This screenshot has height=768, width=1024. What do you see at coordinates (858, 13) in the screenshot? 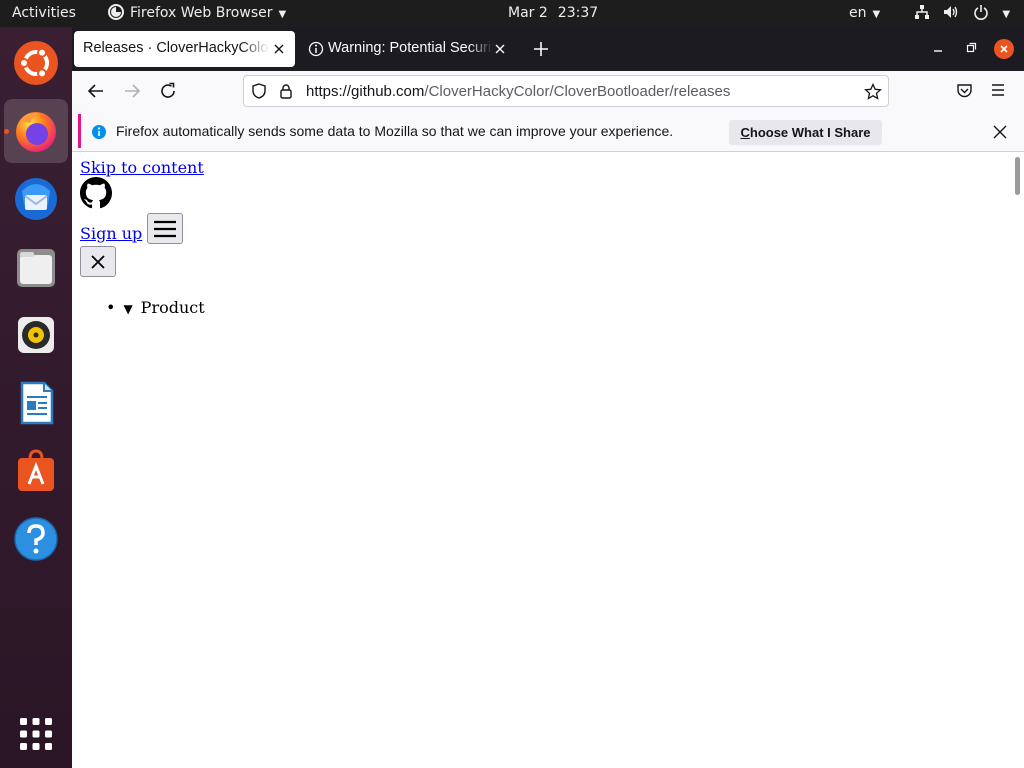
I see `language-label: en` at bounding box center [858, 13].